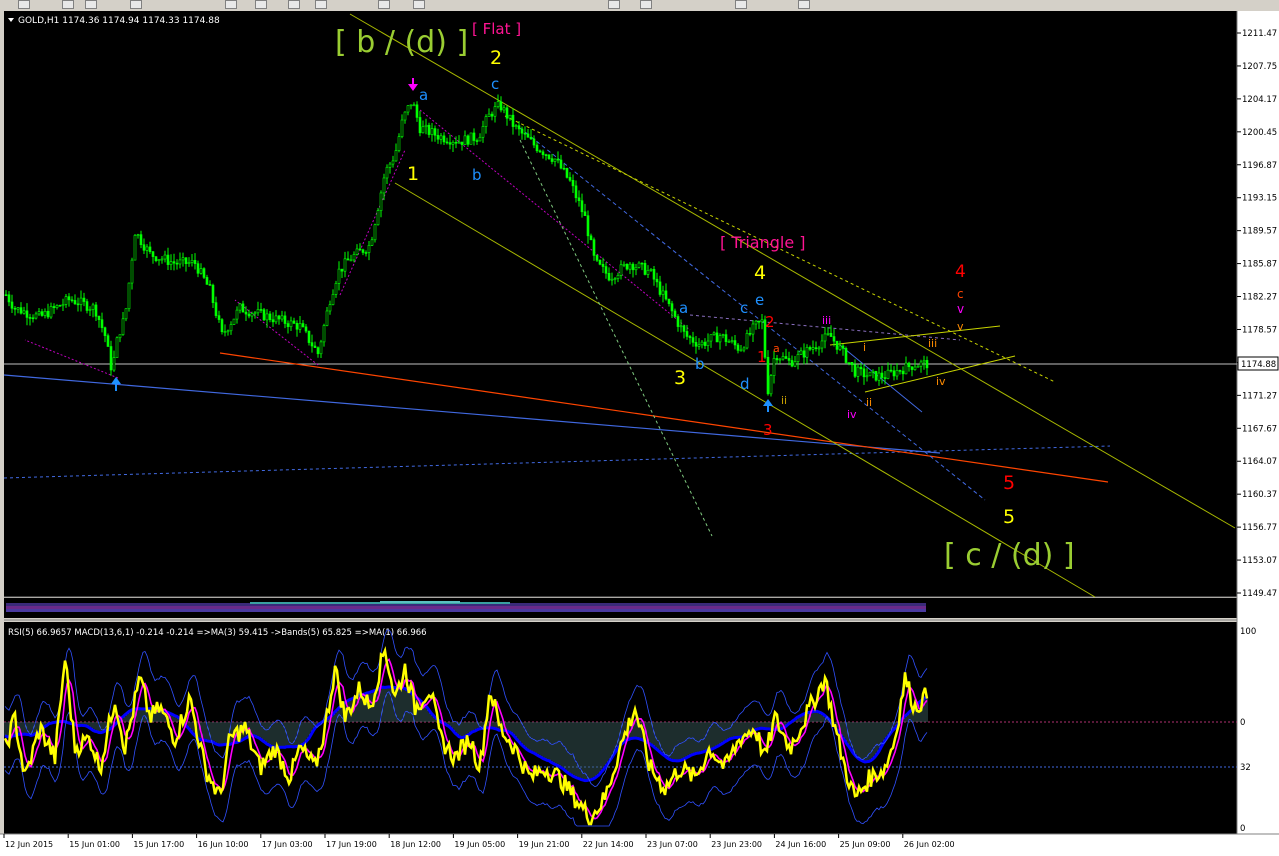 This screenshot has height=856, width=1279. Describe the element at coordinates (960, 309) in the screenshot. I see `label-v-pink: v` at that location.